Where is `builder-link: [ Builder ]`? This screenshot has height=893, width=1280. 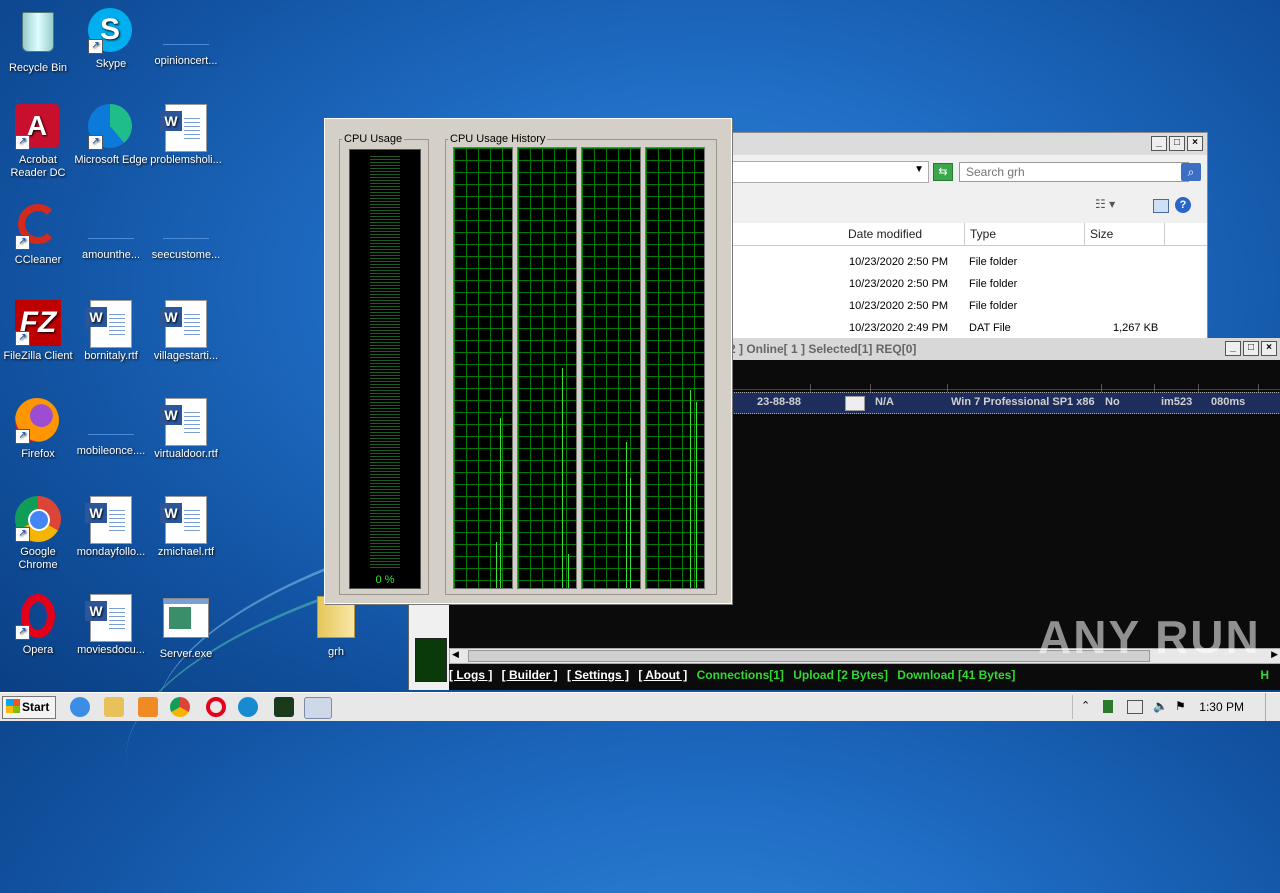
builder-link: [ Builder ] is located at coordinates (530, 675).